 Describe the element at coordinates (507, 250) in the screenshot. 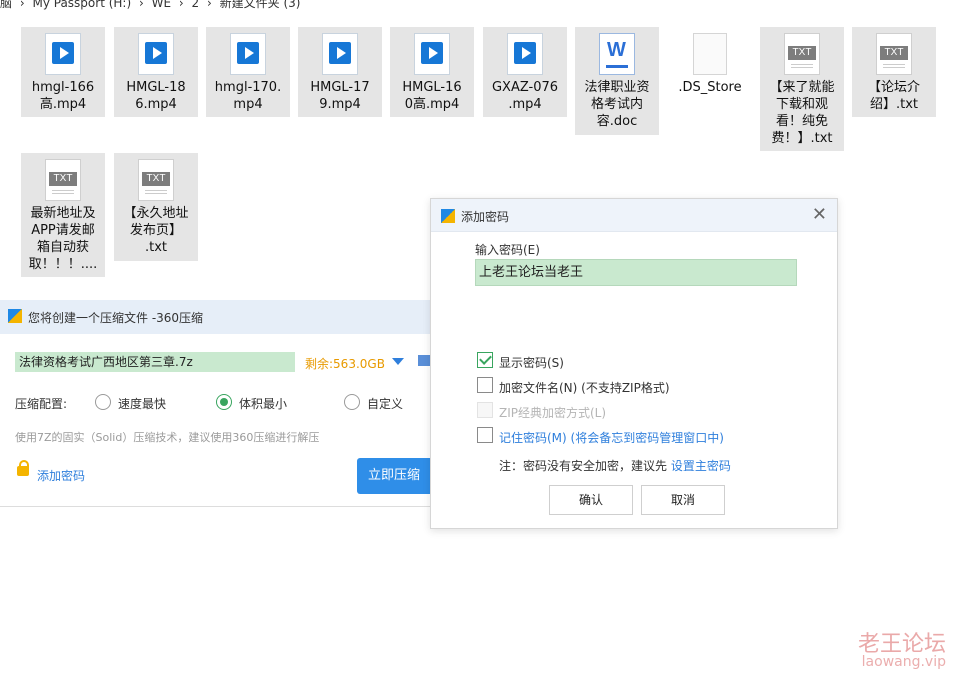

I see `password-label: 输入密码(E)` at that location.